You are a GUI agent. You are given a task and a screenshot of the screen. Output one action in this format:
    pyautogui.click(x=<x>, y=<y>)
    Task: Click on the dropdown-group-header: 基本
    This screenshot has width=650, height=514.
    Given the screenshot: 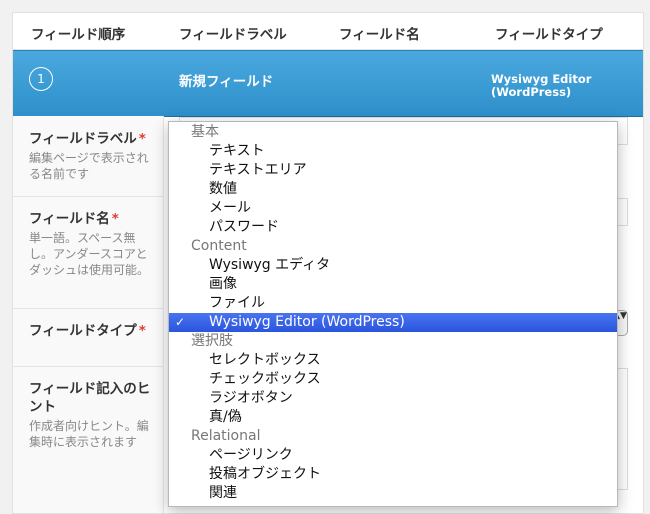 What is the action you would take?
    pyautogui.click(x=393, y=132)
    